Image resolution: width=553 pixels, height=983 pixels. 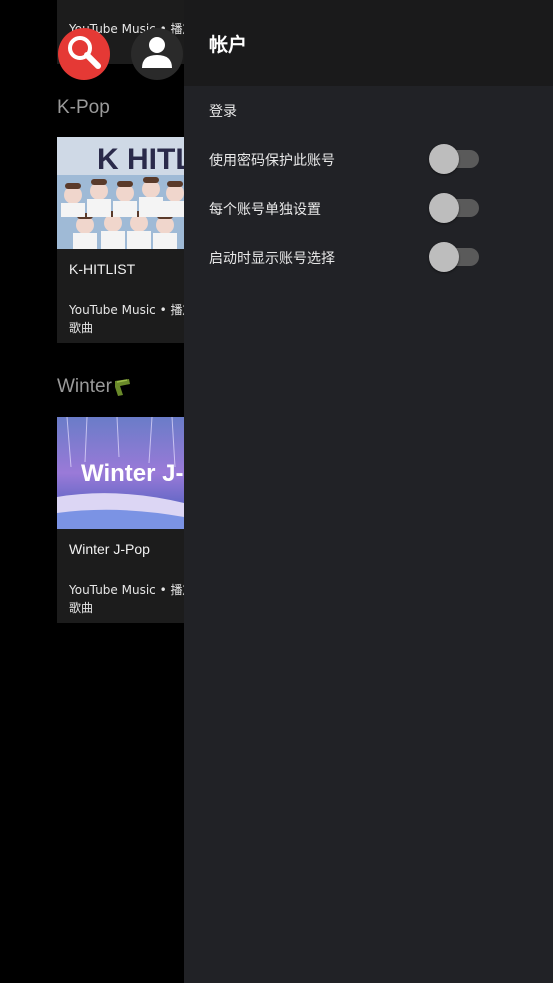 What do you see at coordinates (228, 45) in the screenshot?
I see `drawer-title: 帐户` at bounding box center [228, 45].